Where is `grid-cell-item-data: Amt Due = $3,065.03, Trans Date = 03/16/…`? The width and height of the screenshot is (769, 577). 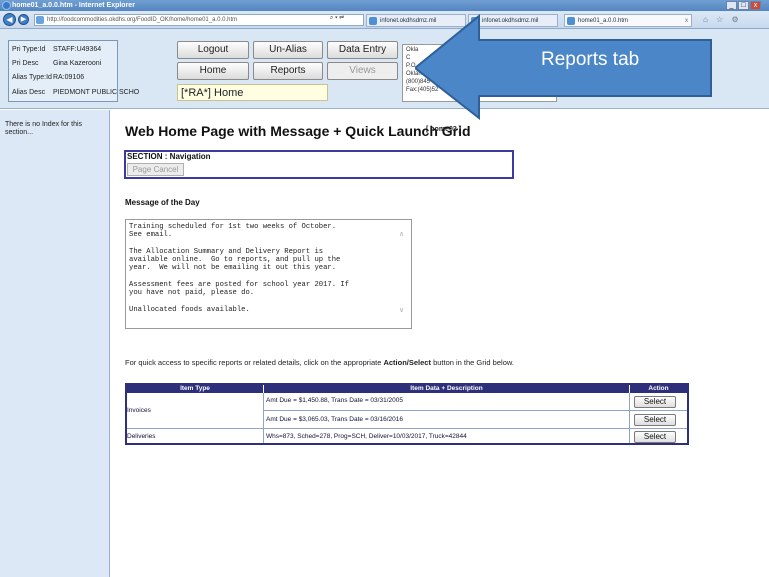
grid-cell-item-data: Amt Due = $3,065.03, Trans Date = 03/16/… is located at coordinates (334, 419).